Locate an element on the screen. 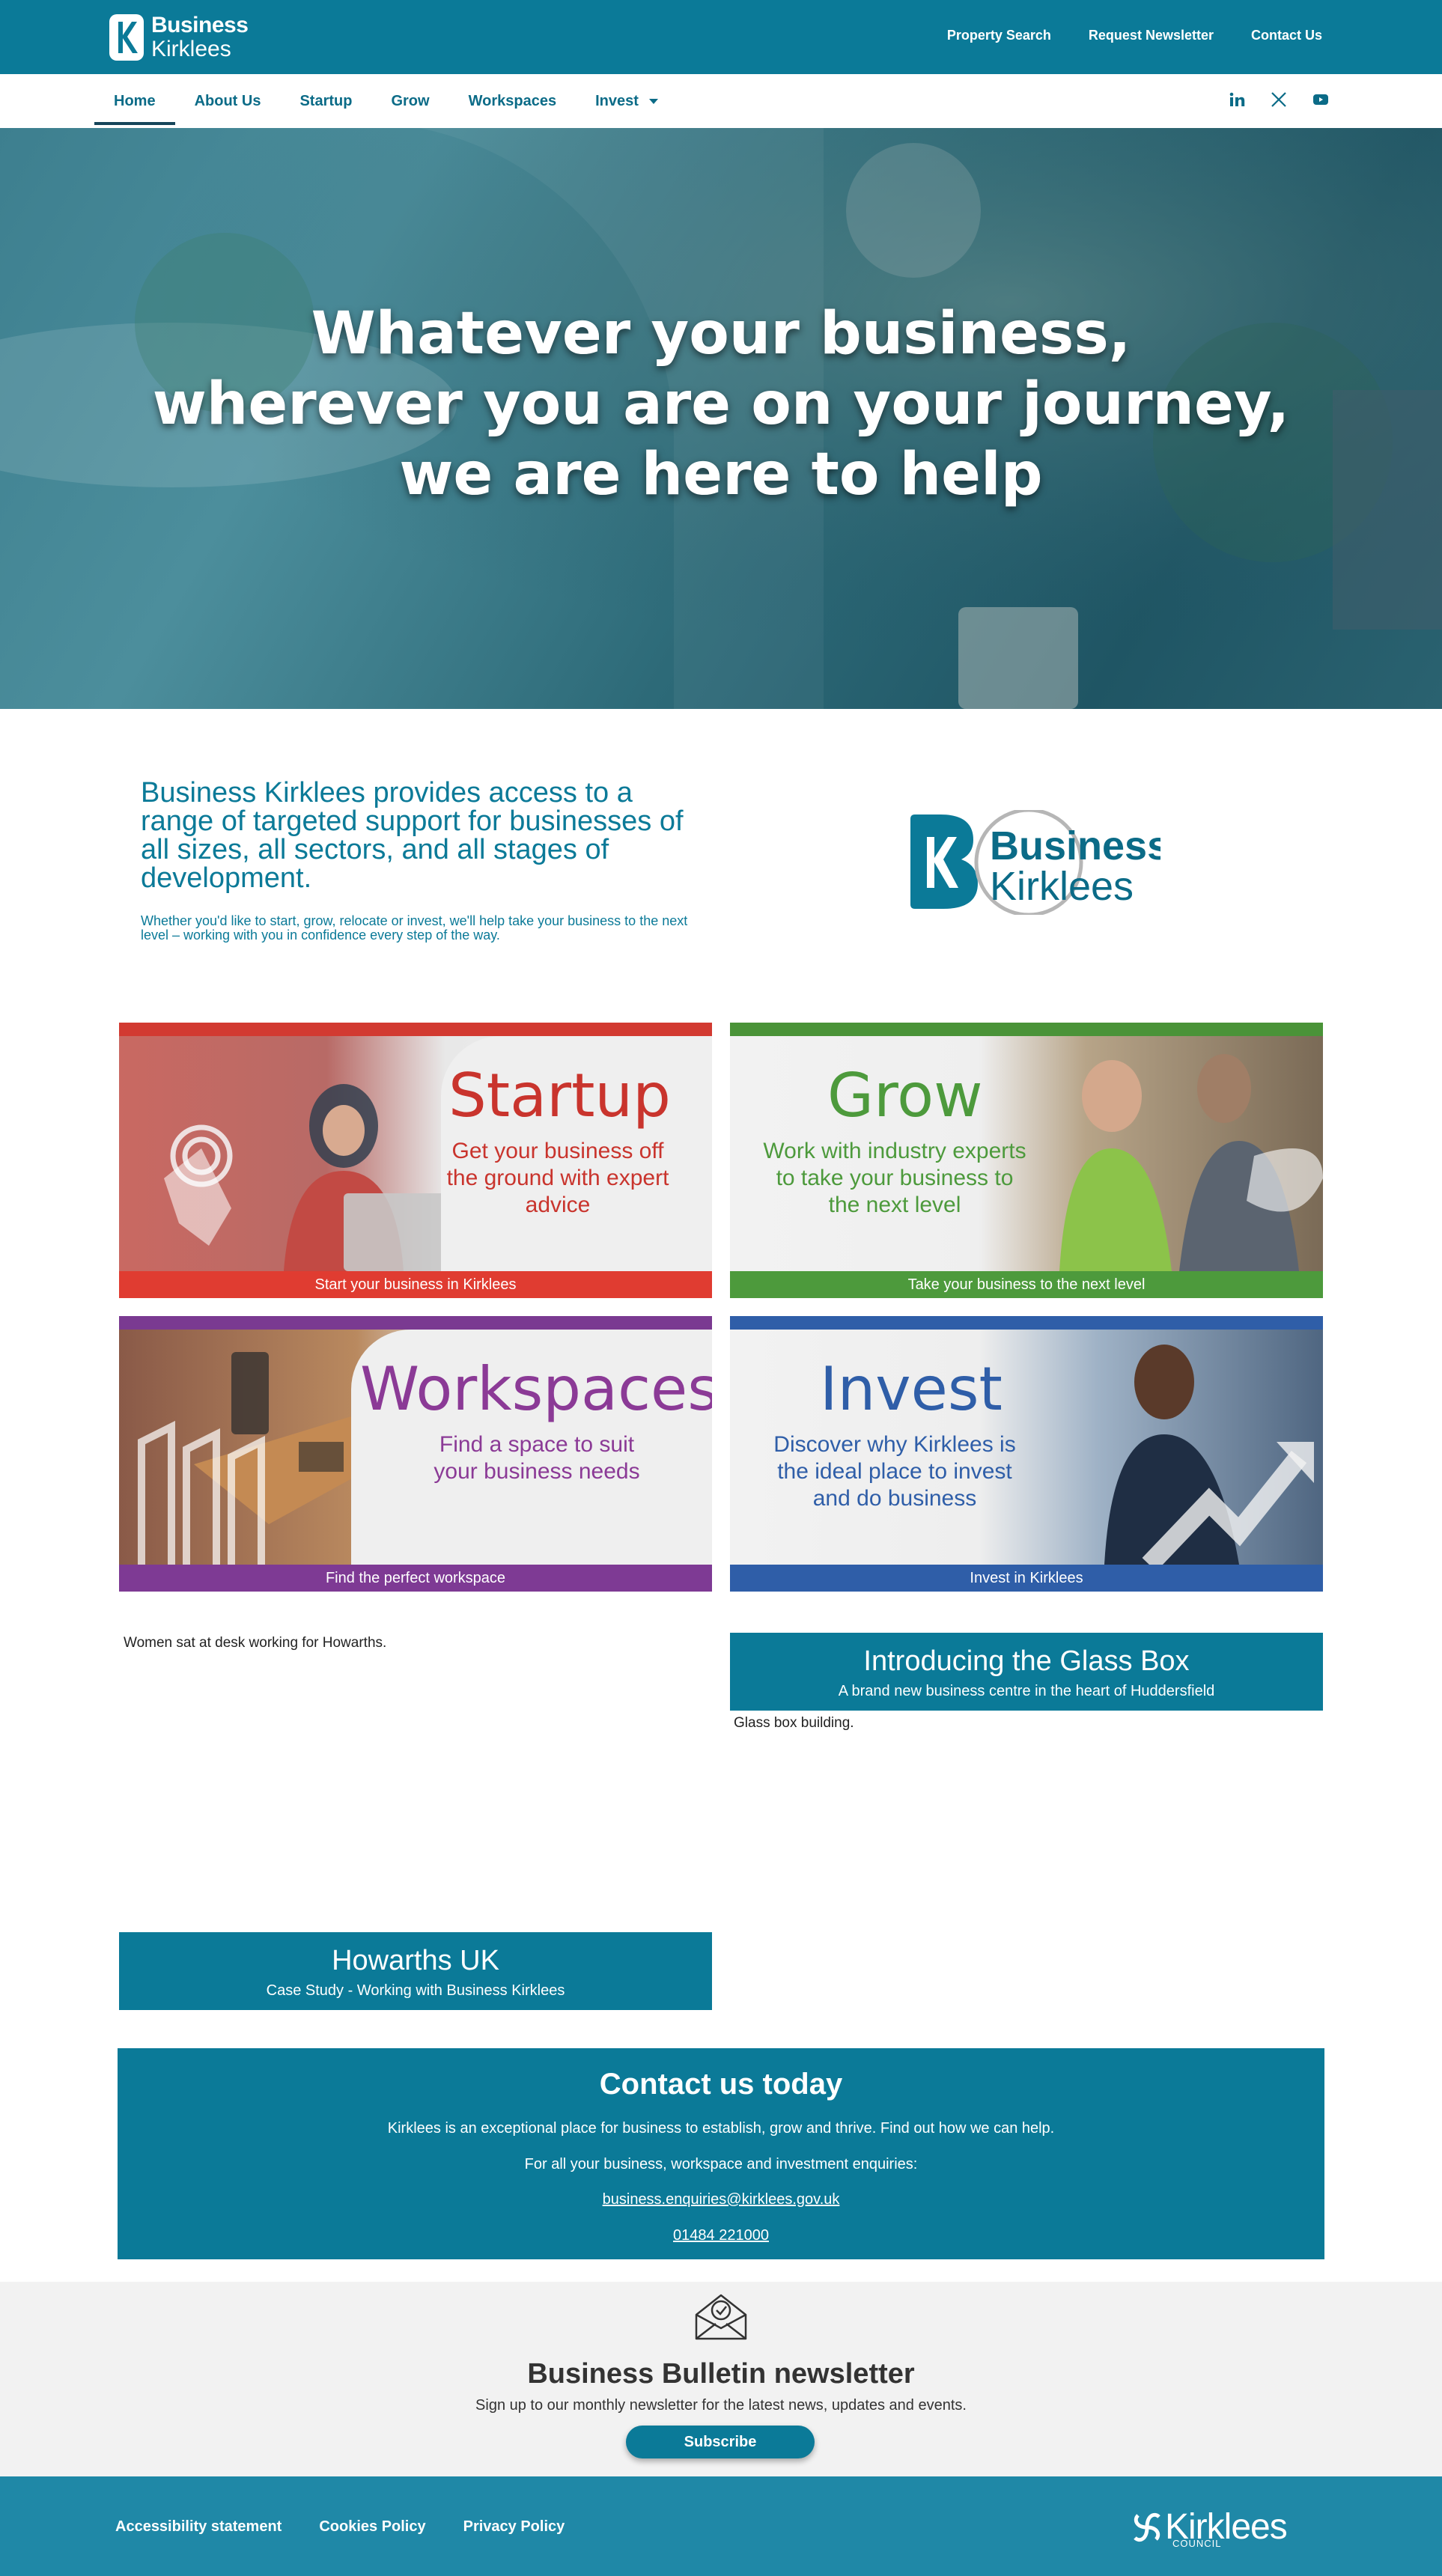 The width and height of the screenshot is (1442, 2576). business-kirklees-large-logo: Business Kirklees is located at coordinates (1037, 862).